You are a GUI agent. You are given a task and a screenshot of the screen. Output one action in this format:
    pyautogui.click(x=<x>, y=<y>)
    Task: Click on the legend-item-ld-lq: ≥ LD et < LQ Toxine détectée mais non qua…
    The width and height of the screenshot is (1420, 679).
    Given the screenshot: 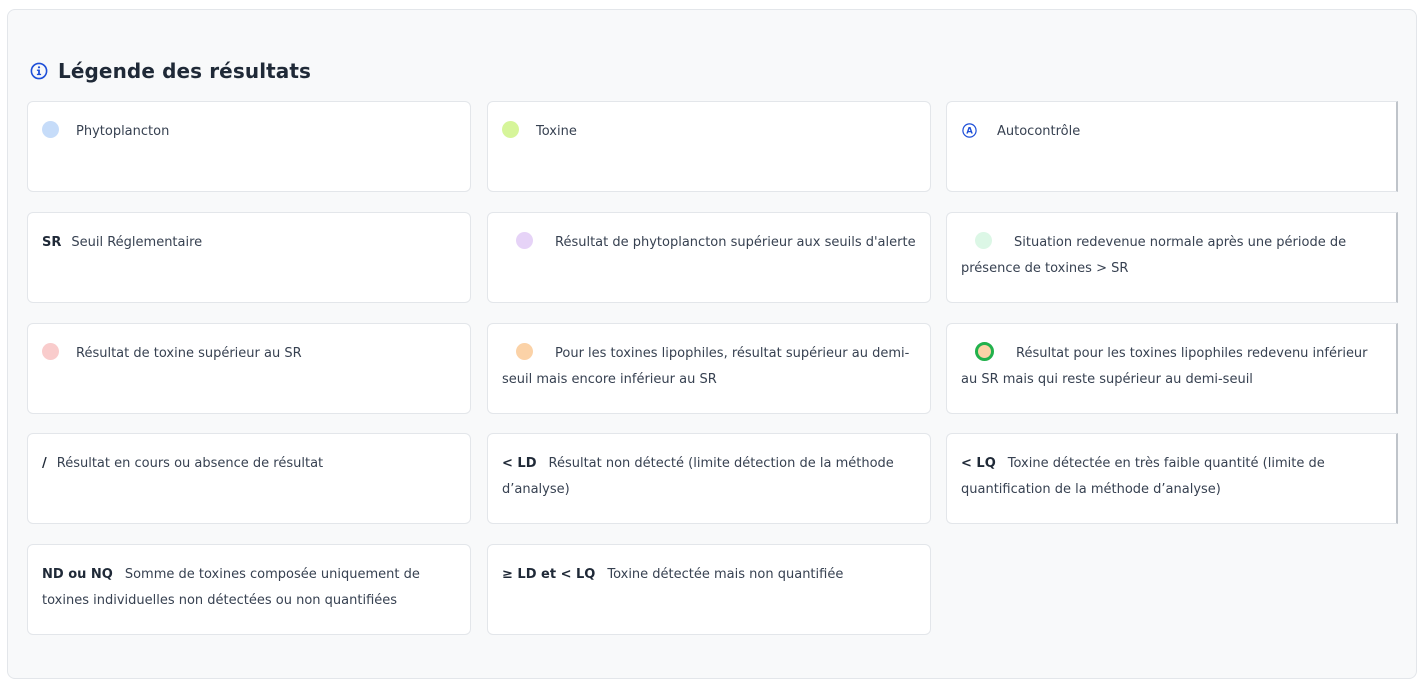 What is the action you would take?
    pyautogui.click(x=709, y=589)
    